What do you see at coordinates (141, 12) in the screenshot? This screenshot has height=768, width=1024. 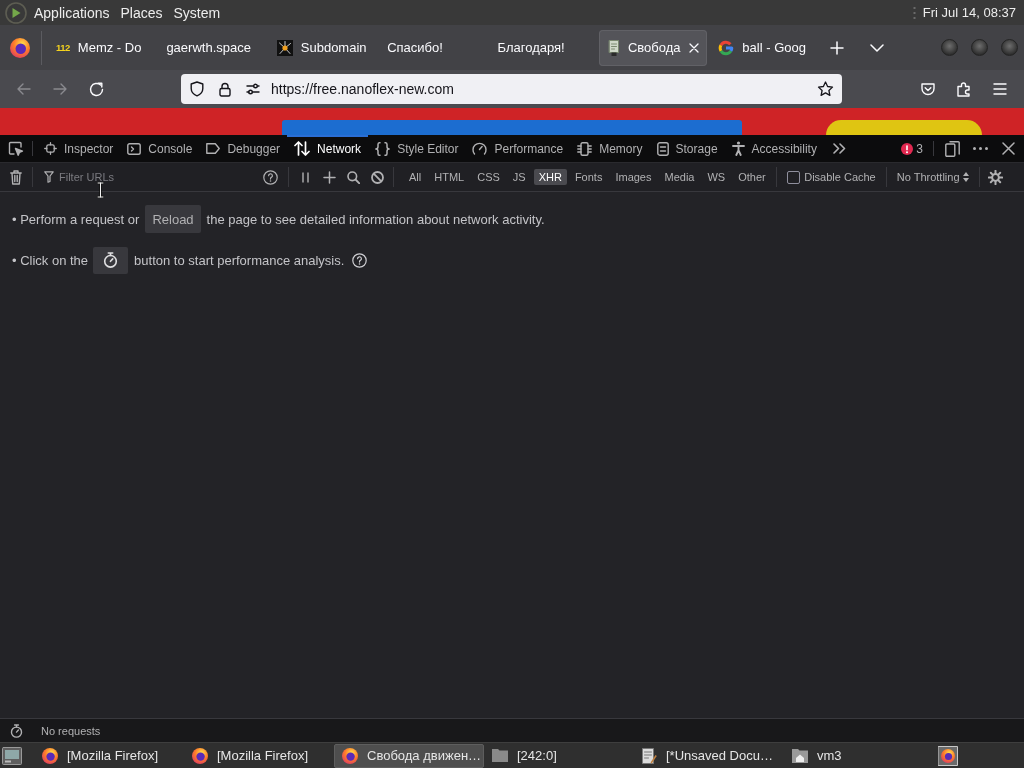 I see `panel-menu: Places` at bounding box center [141, 12].